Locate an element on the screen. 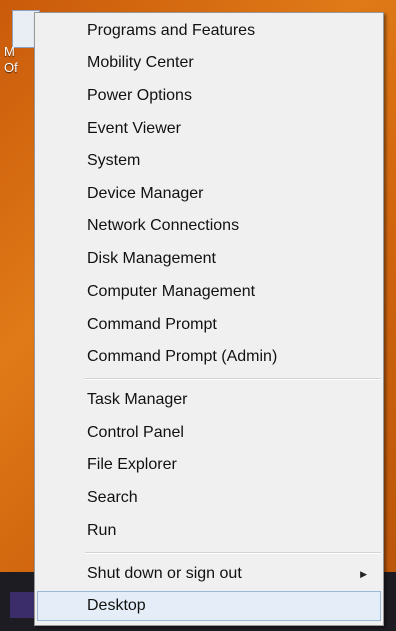 The height and width of the screenshot is (631, 396). menu-item-shut-down-label: Shut down or sign out is located at coordinates (164, 573).